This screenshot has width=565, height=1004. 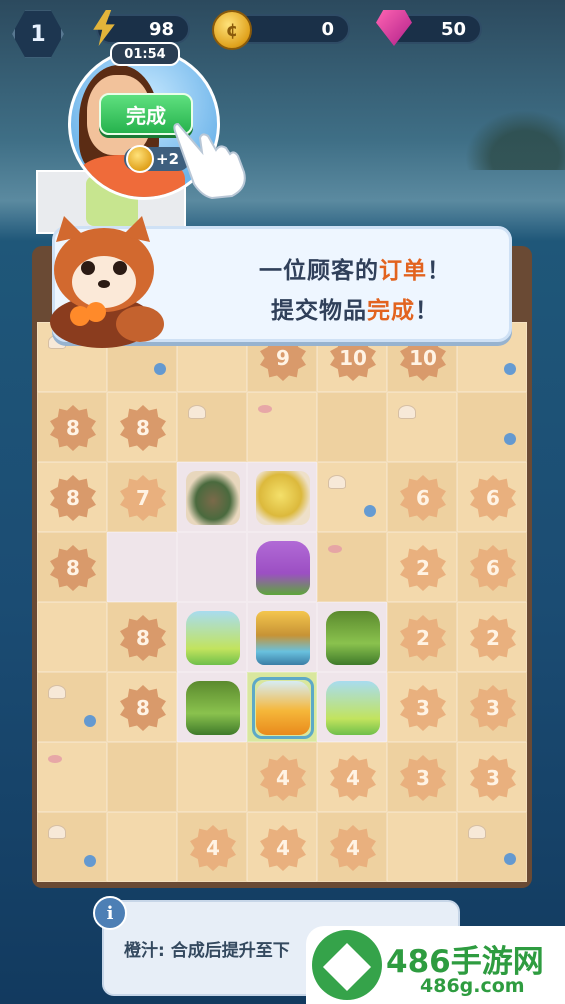 I want to click on order-timer: 01:54, so click(x=145, y=54).